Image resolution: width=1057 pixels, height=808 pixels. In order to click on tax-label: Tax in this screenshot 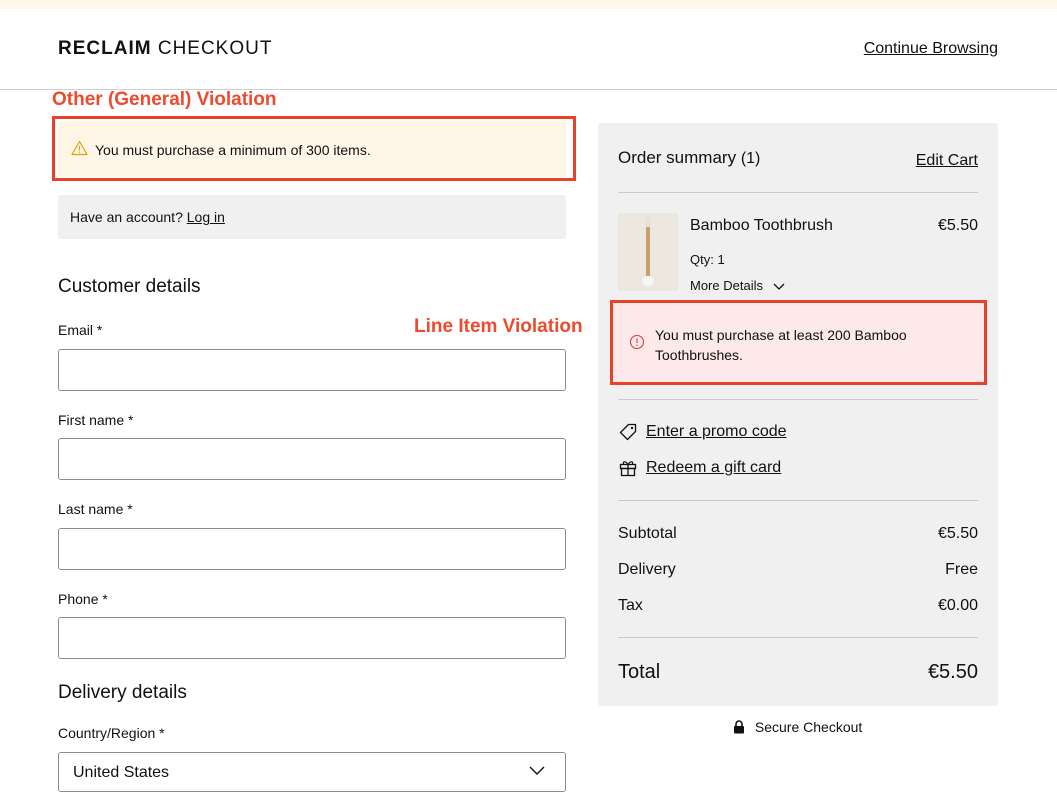, I will do `click(630, 605)`.